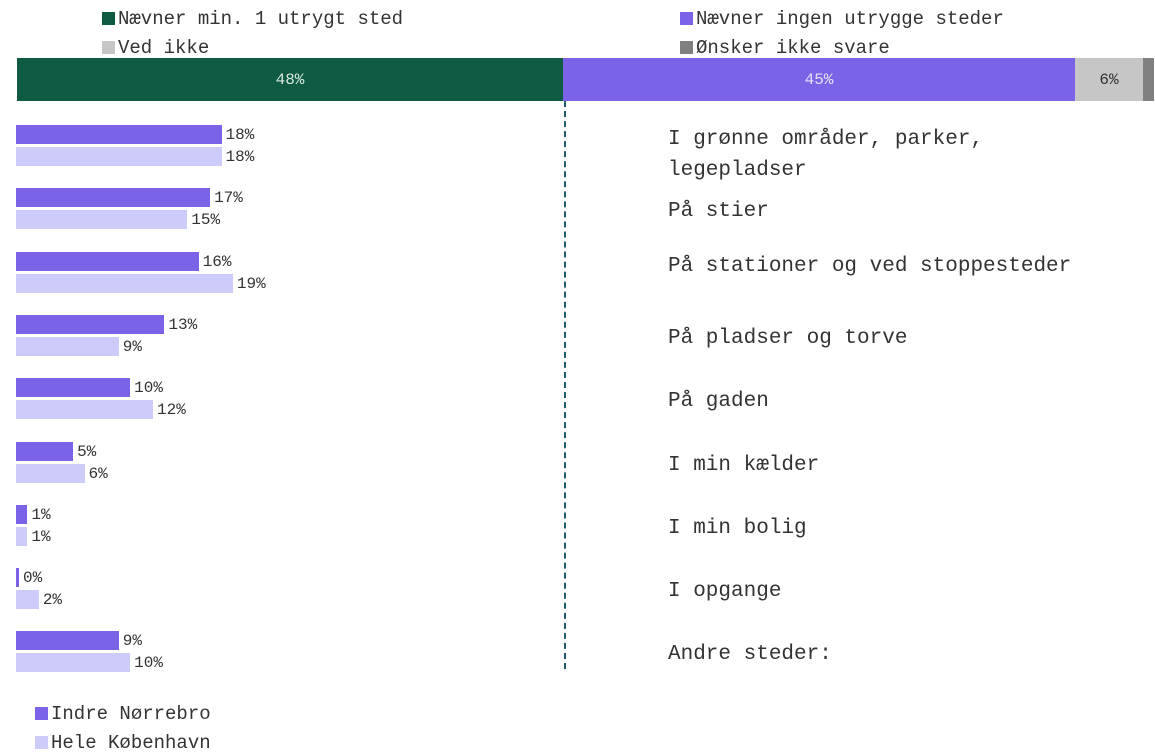 The width and height of the screenshot is (1155, 754). What do you see at coordinates (1148, 79) in the screenshot?
I see `stack-segment` at bounding box center [1148, 79].